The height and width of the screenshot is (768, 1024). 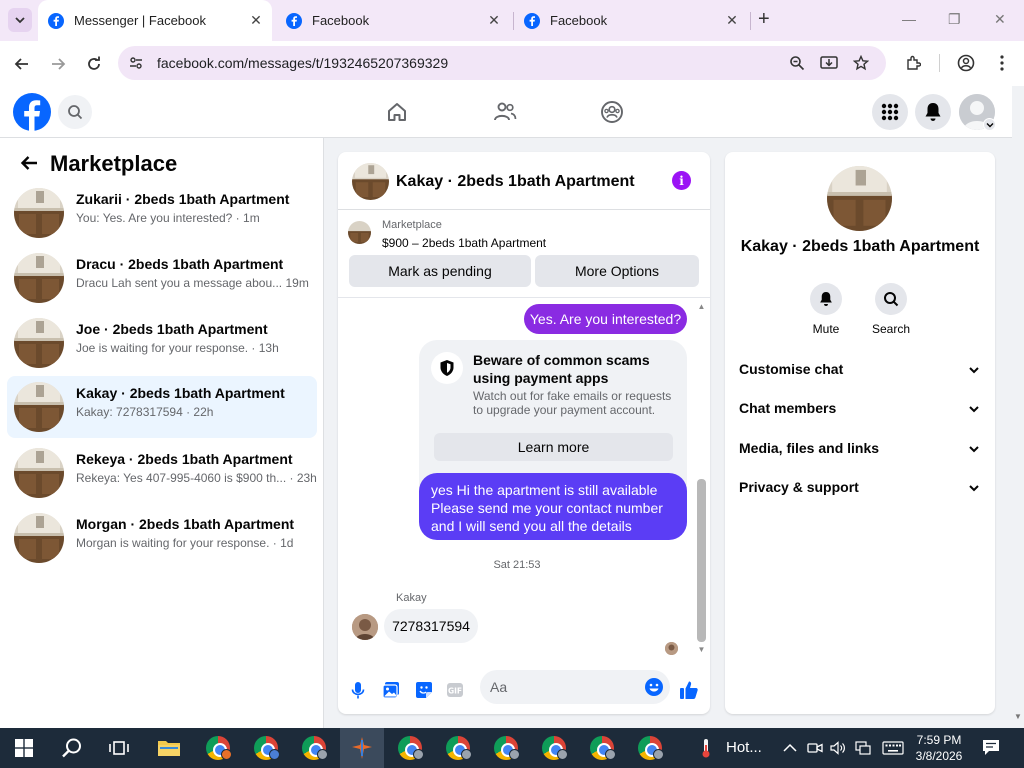 What do you see at coordinates (654, 687) in the screenshot?
I see `emoji-icon` at bounding box center [654, 687].